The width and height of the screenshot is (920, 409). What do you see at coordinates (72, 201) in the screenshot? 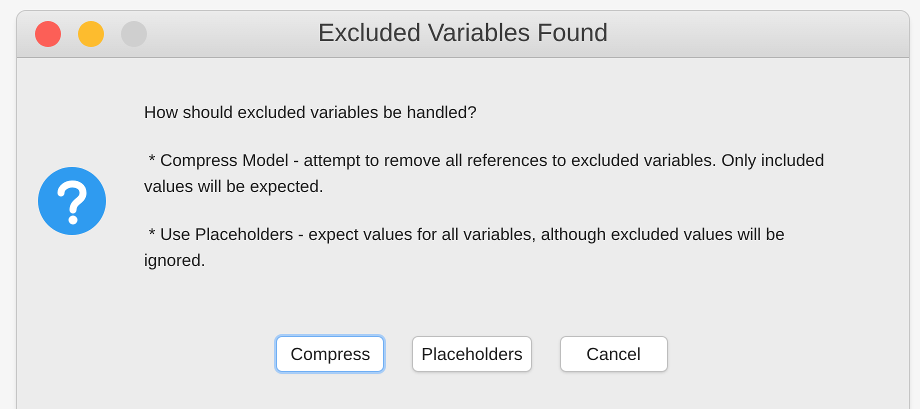
I see `question-icon` at bounding box center [72, 201].